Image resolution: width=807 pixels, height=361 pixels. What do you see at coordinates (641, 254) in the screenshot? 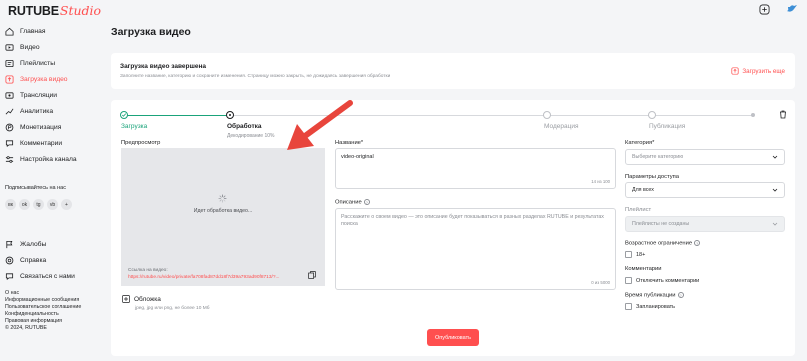
I see `age-value: 18+` at bounding box center [641, 254].